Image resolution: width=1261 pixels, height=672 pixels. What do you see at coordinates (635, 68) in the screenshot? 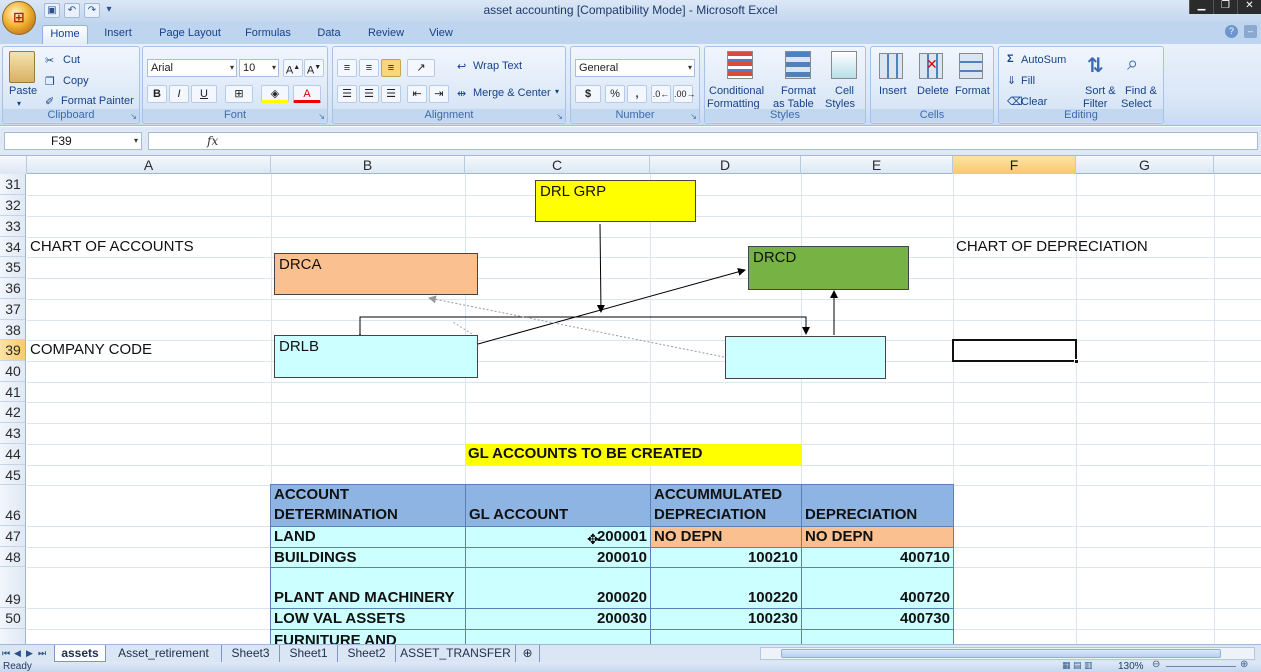
I see `number-format-select: General ▾` at bounding box center [635, 68].